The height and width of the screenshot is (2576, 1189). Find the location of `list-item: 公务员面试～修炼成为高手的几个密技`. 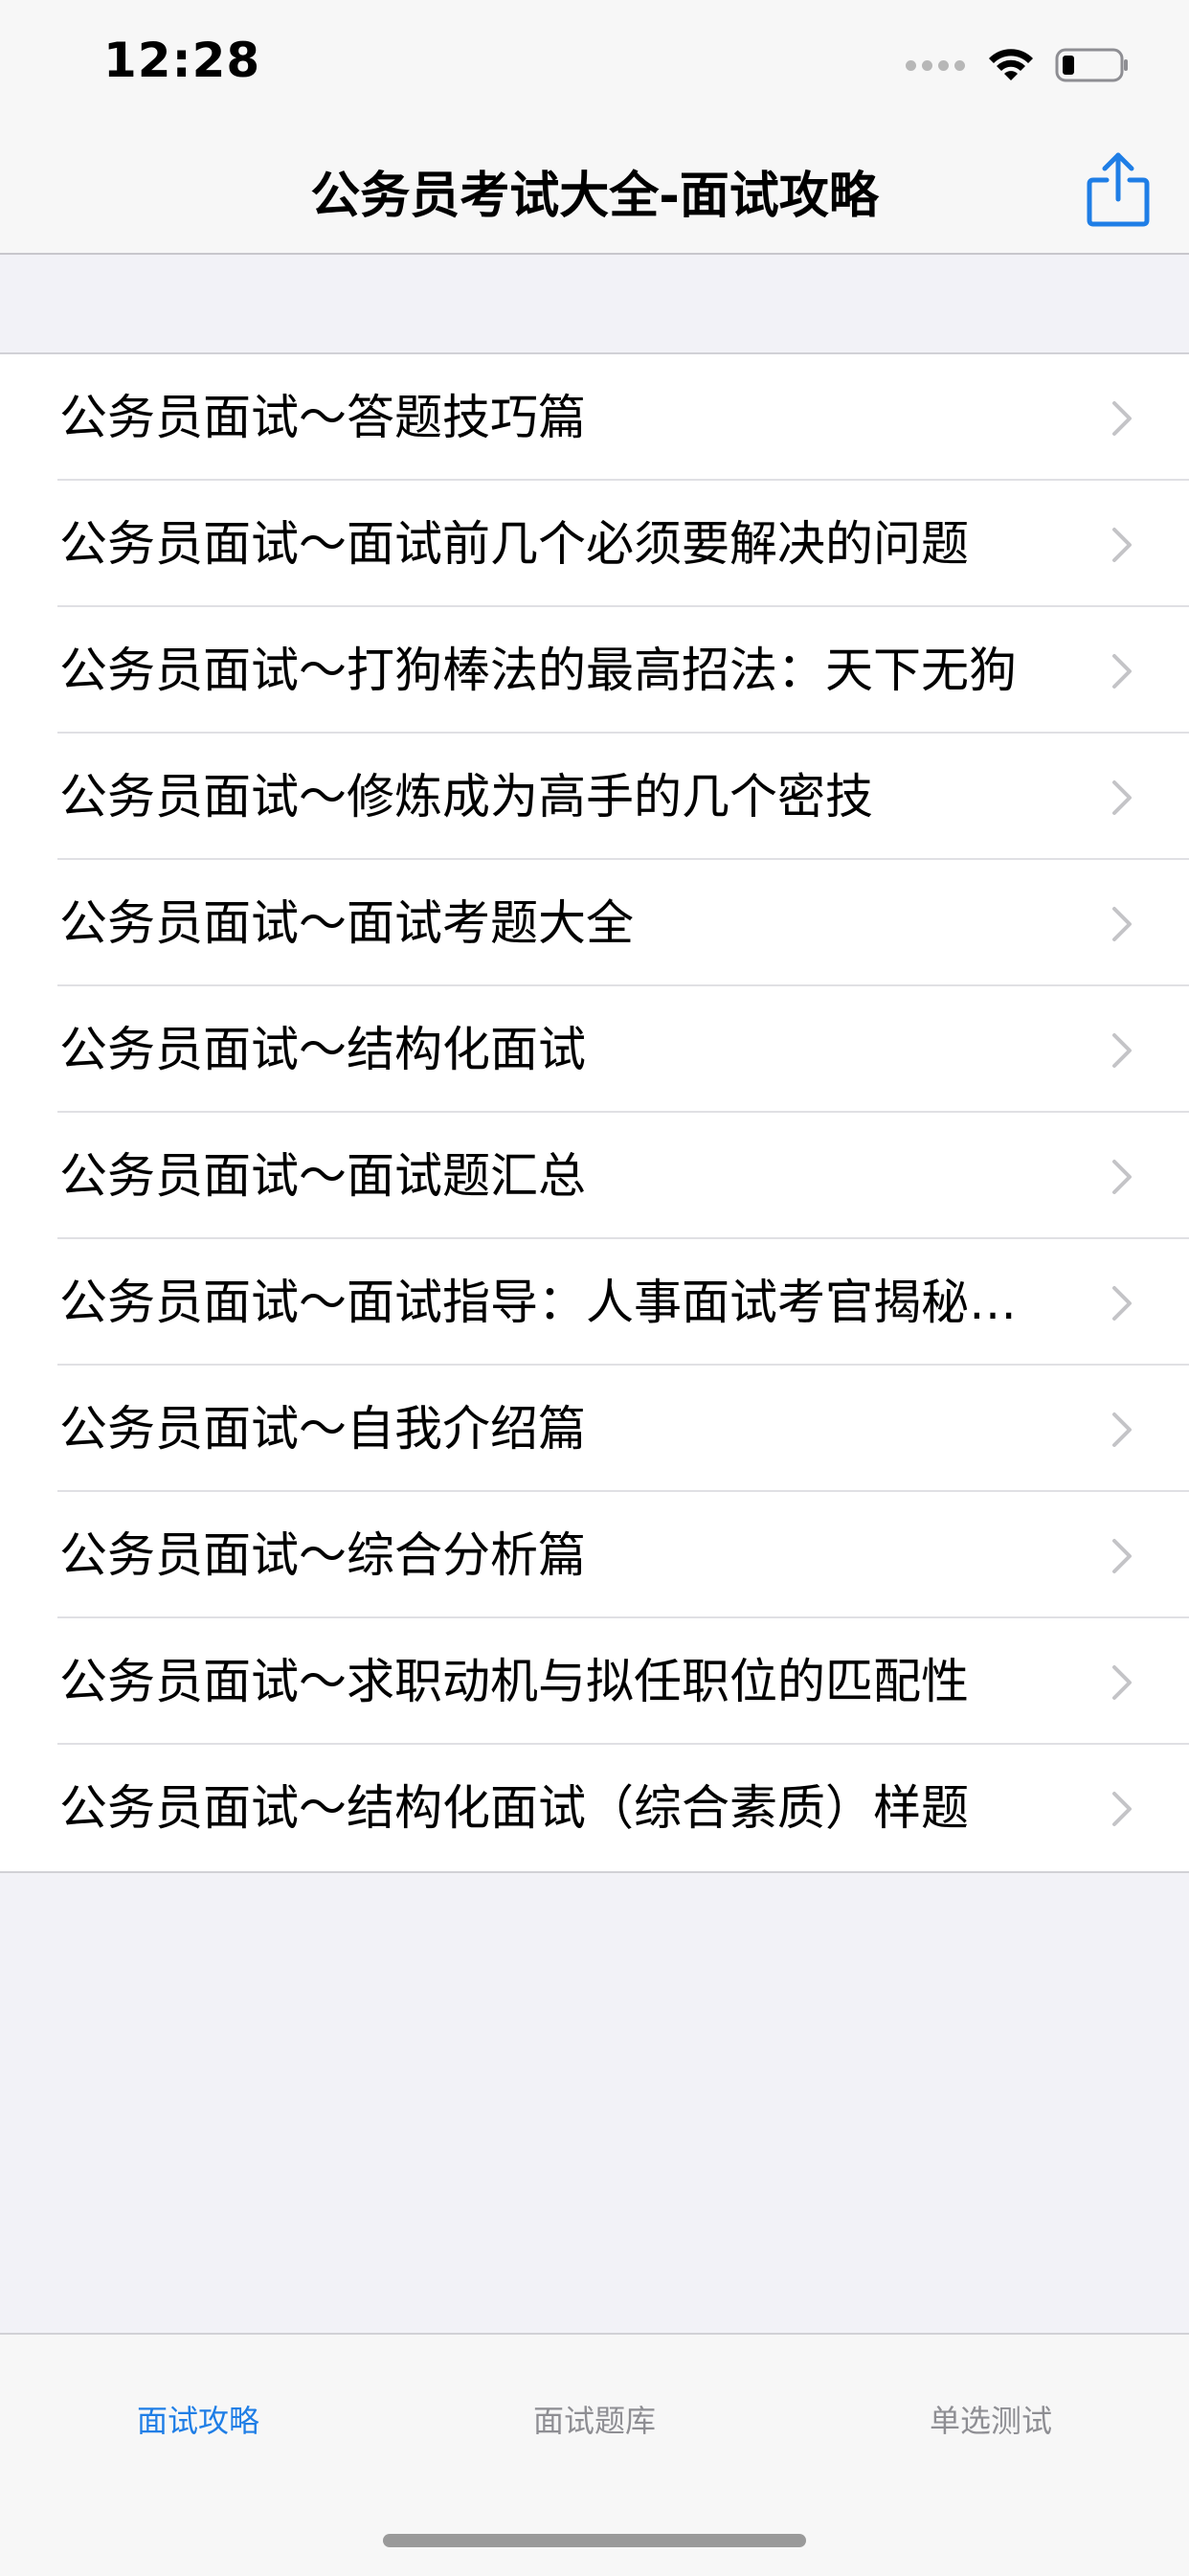

list-item: 公务员面试～修炼成为高手的几个密技 is located at coordinates (594, 797).